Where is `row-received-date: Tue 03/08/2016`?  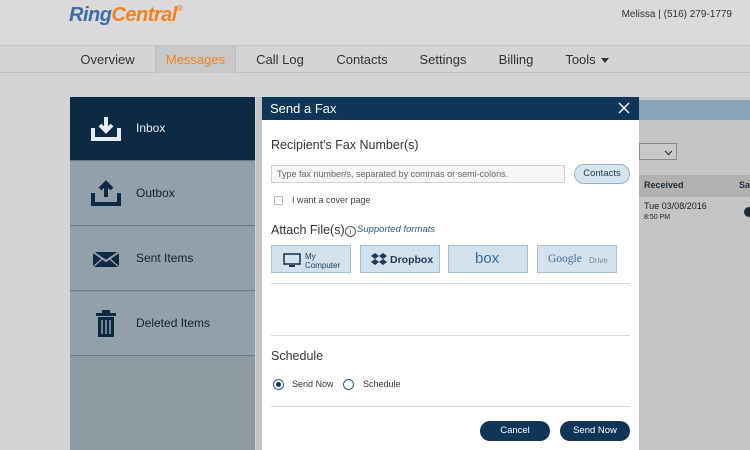
row-received-date: Tue 03/08/2016 is located at coordinates (675, 206).